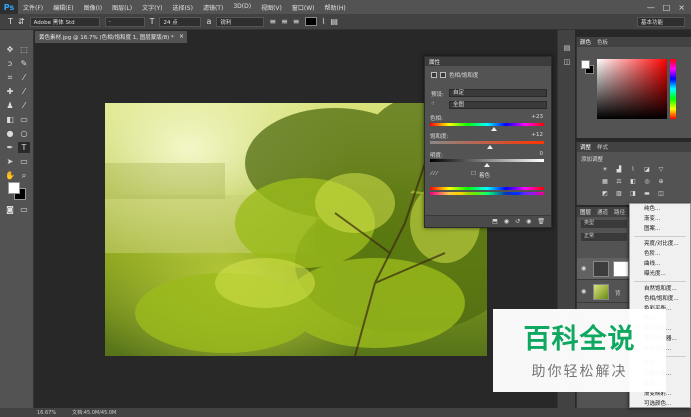 This screenshot has height=417, width=691. Describe the element at coordinates (633, 169) in the screenshot. I see `curves-icon: ⌇` at that location.